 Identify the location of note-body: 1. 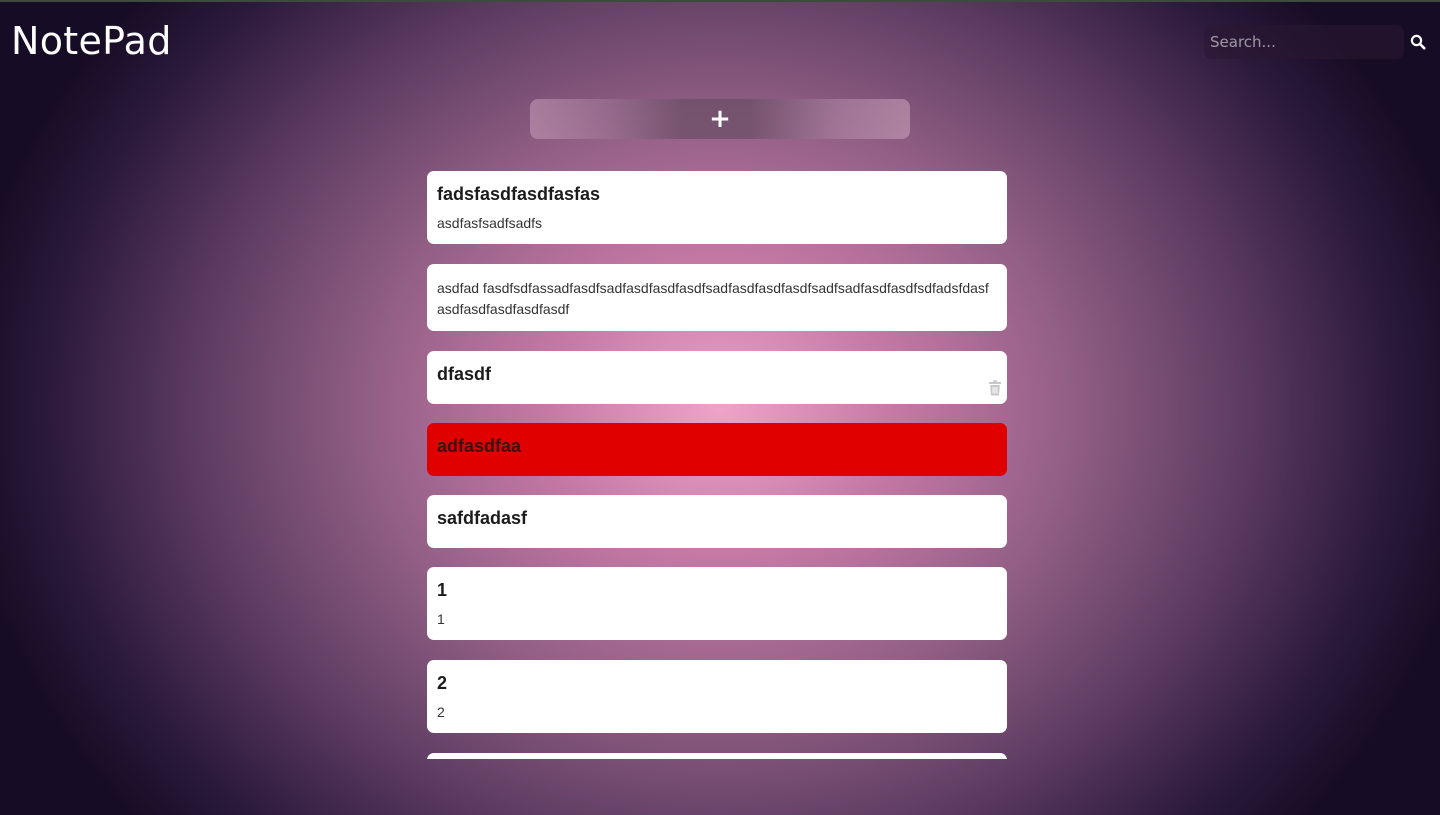
(441, 619).